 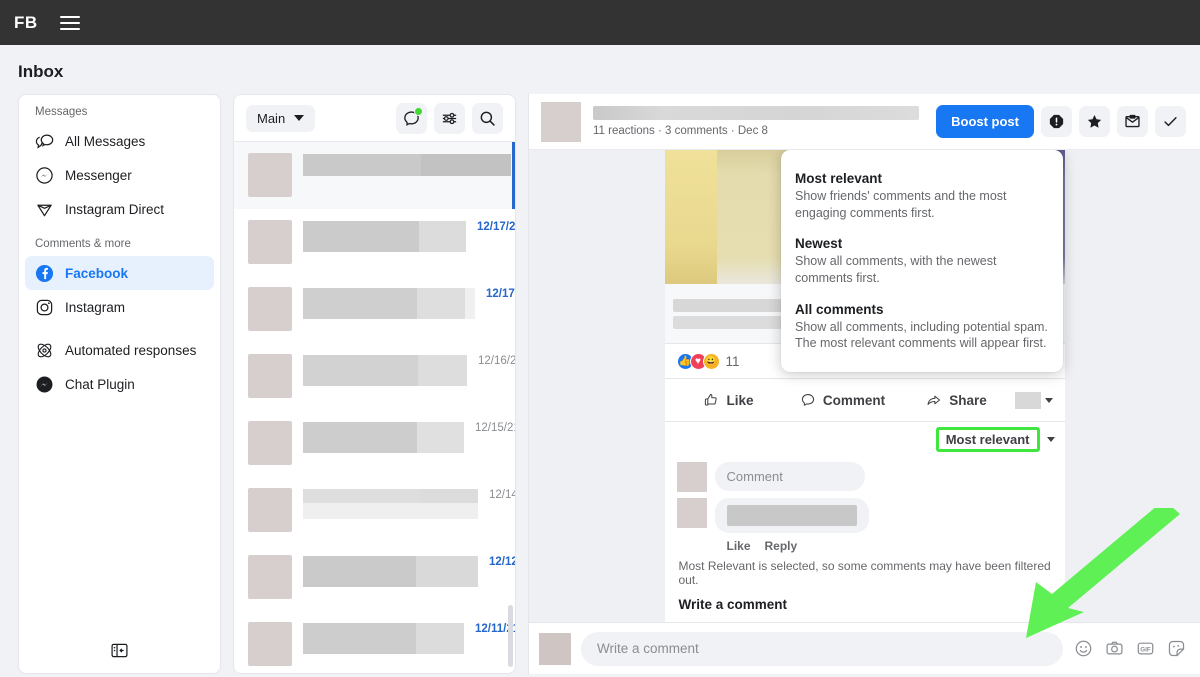 I want to click on sidebar-item-all-messages: All Messages, so click(x=119, y=141).